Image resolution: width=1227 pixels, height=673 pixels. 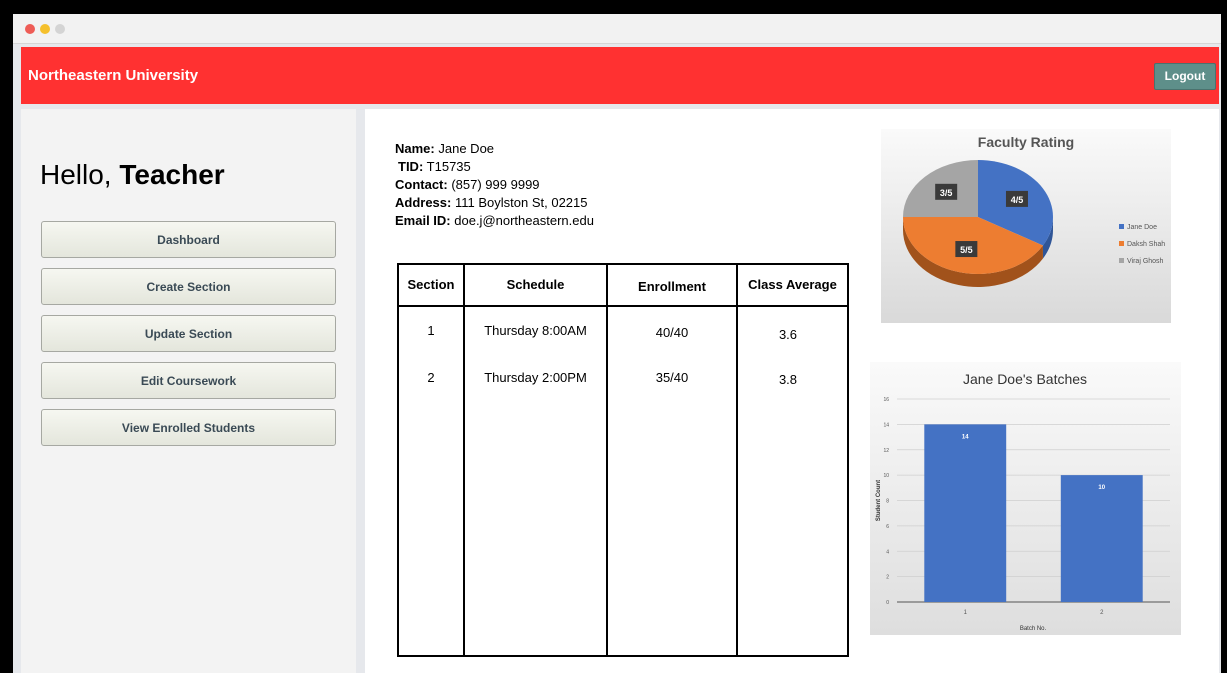 I want to click on name-row: Name: Jane Doe, so click(x=494, y=149).